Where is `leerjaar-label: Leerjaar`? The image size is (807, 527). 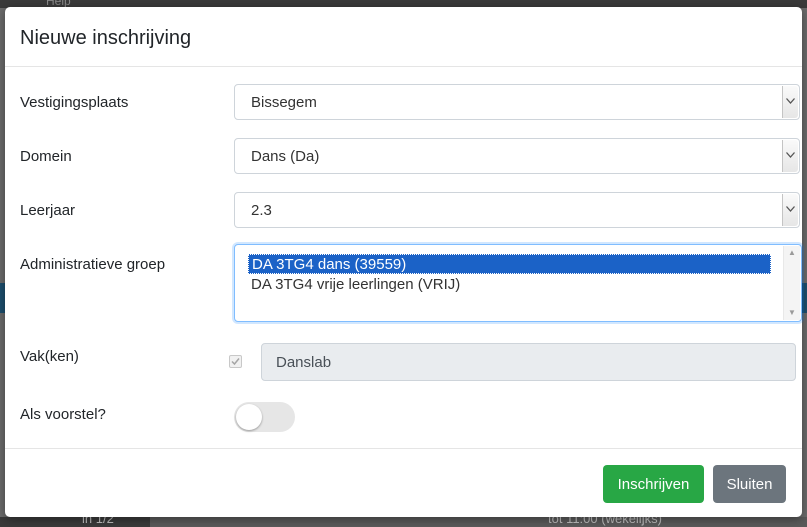 leerjaar-label: Leerjaar is located at coordinates (48, 210).